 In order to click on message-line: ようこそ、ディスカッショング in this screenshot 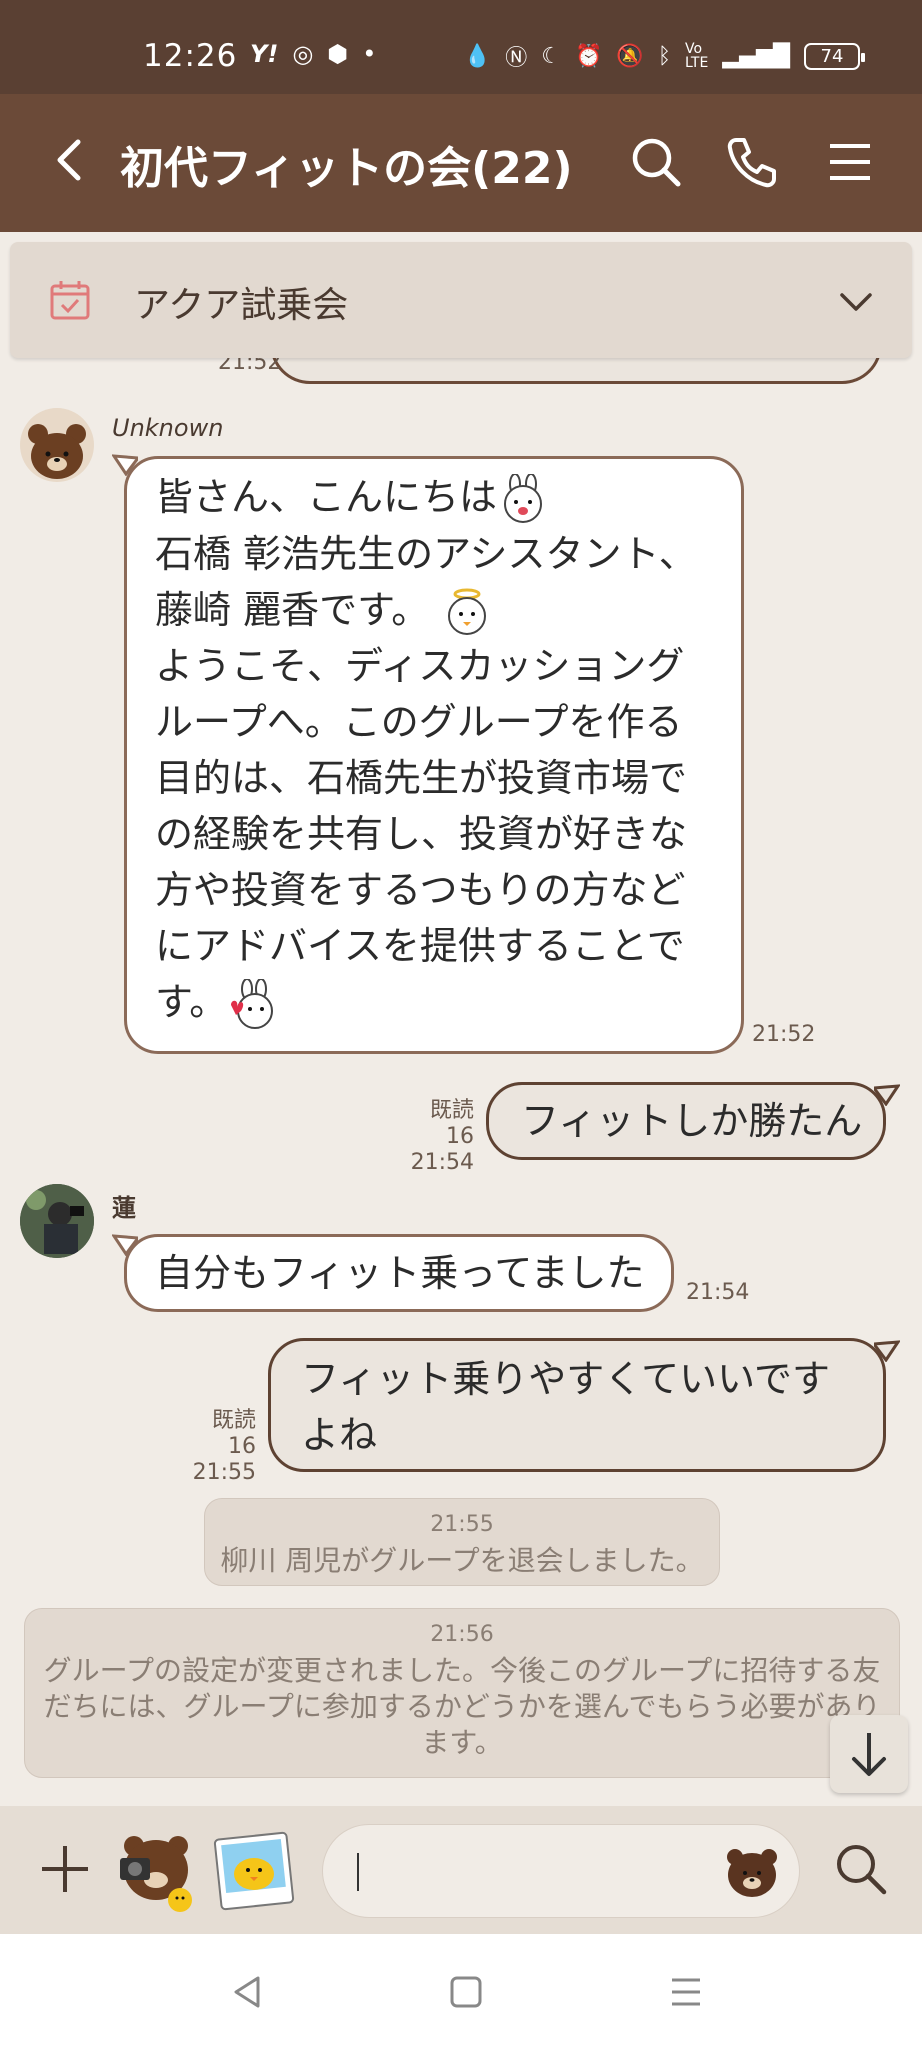, I will do `click(420, 666)`.